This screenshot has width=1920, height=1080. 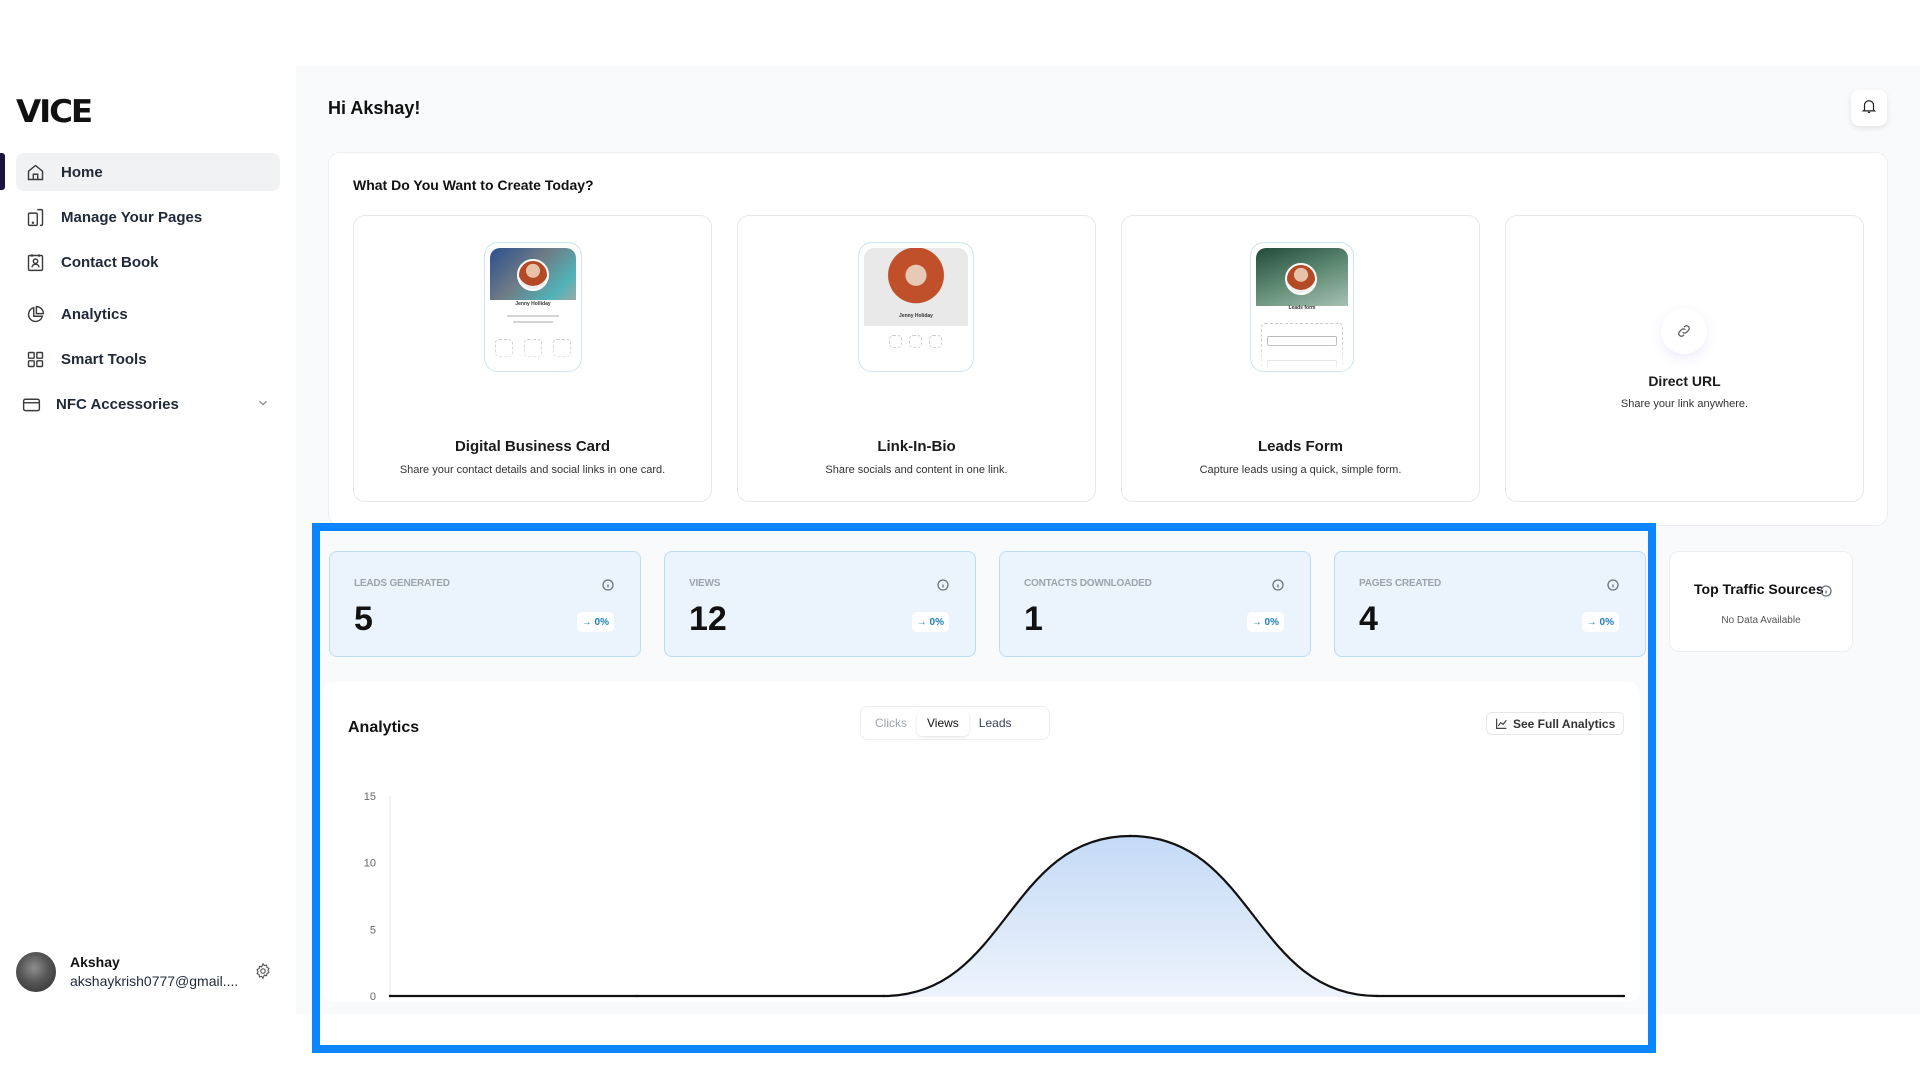 I want to click on stat-card-pages-created: PAGES CREATED 4 → 0%, so click(x=1490, y=604).